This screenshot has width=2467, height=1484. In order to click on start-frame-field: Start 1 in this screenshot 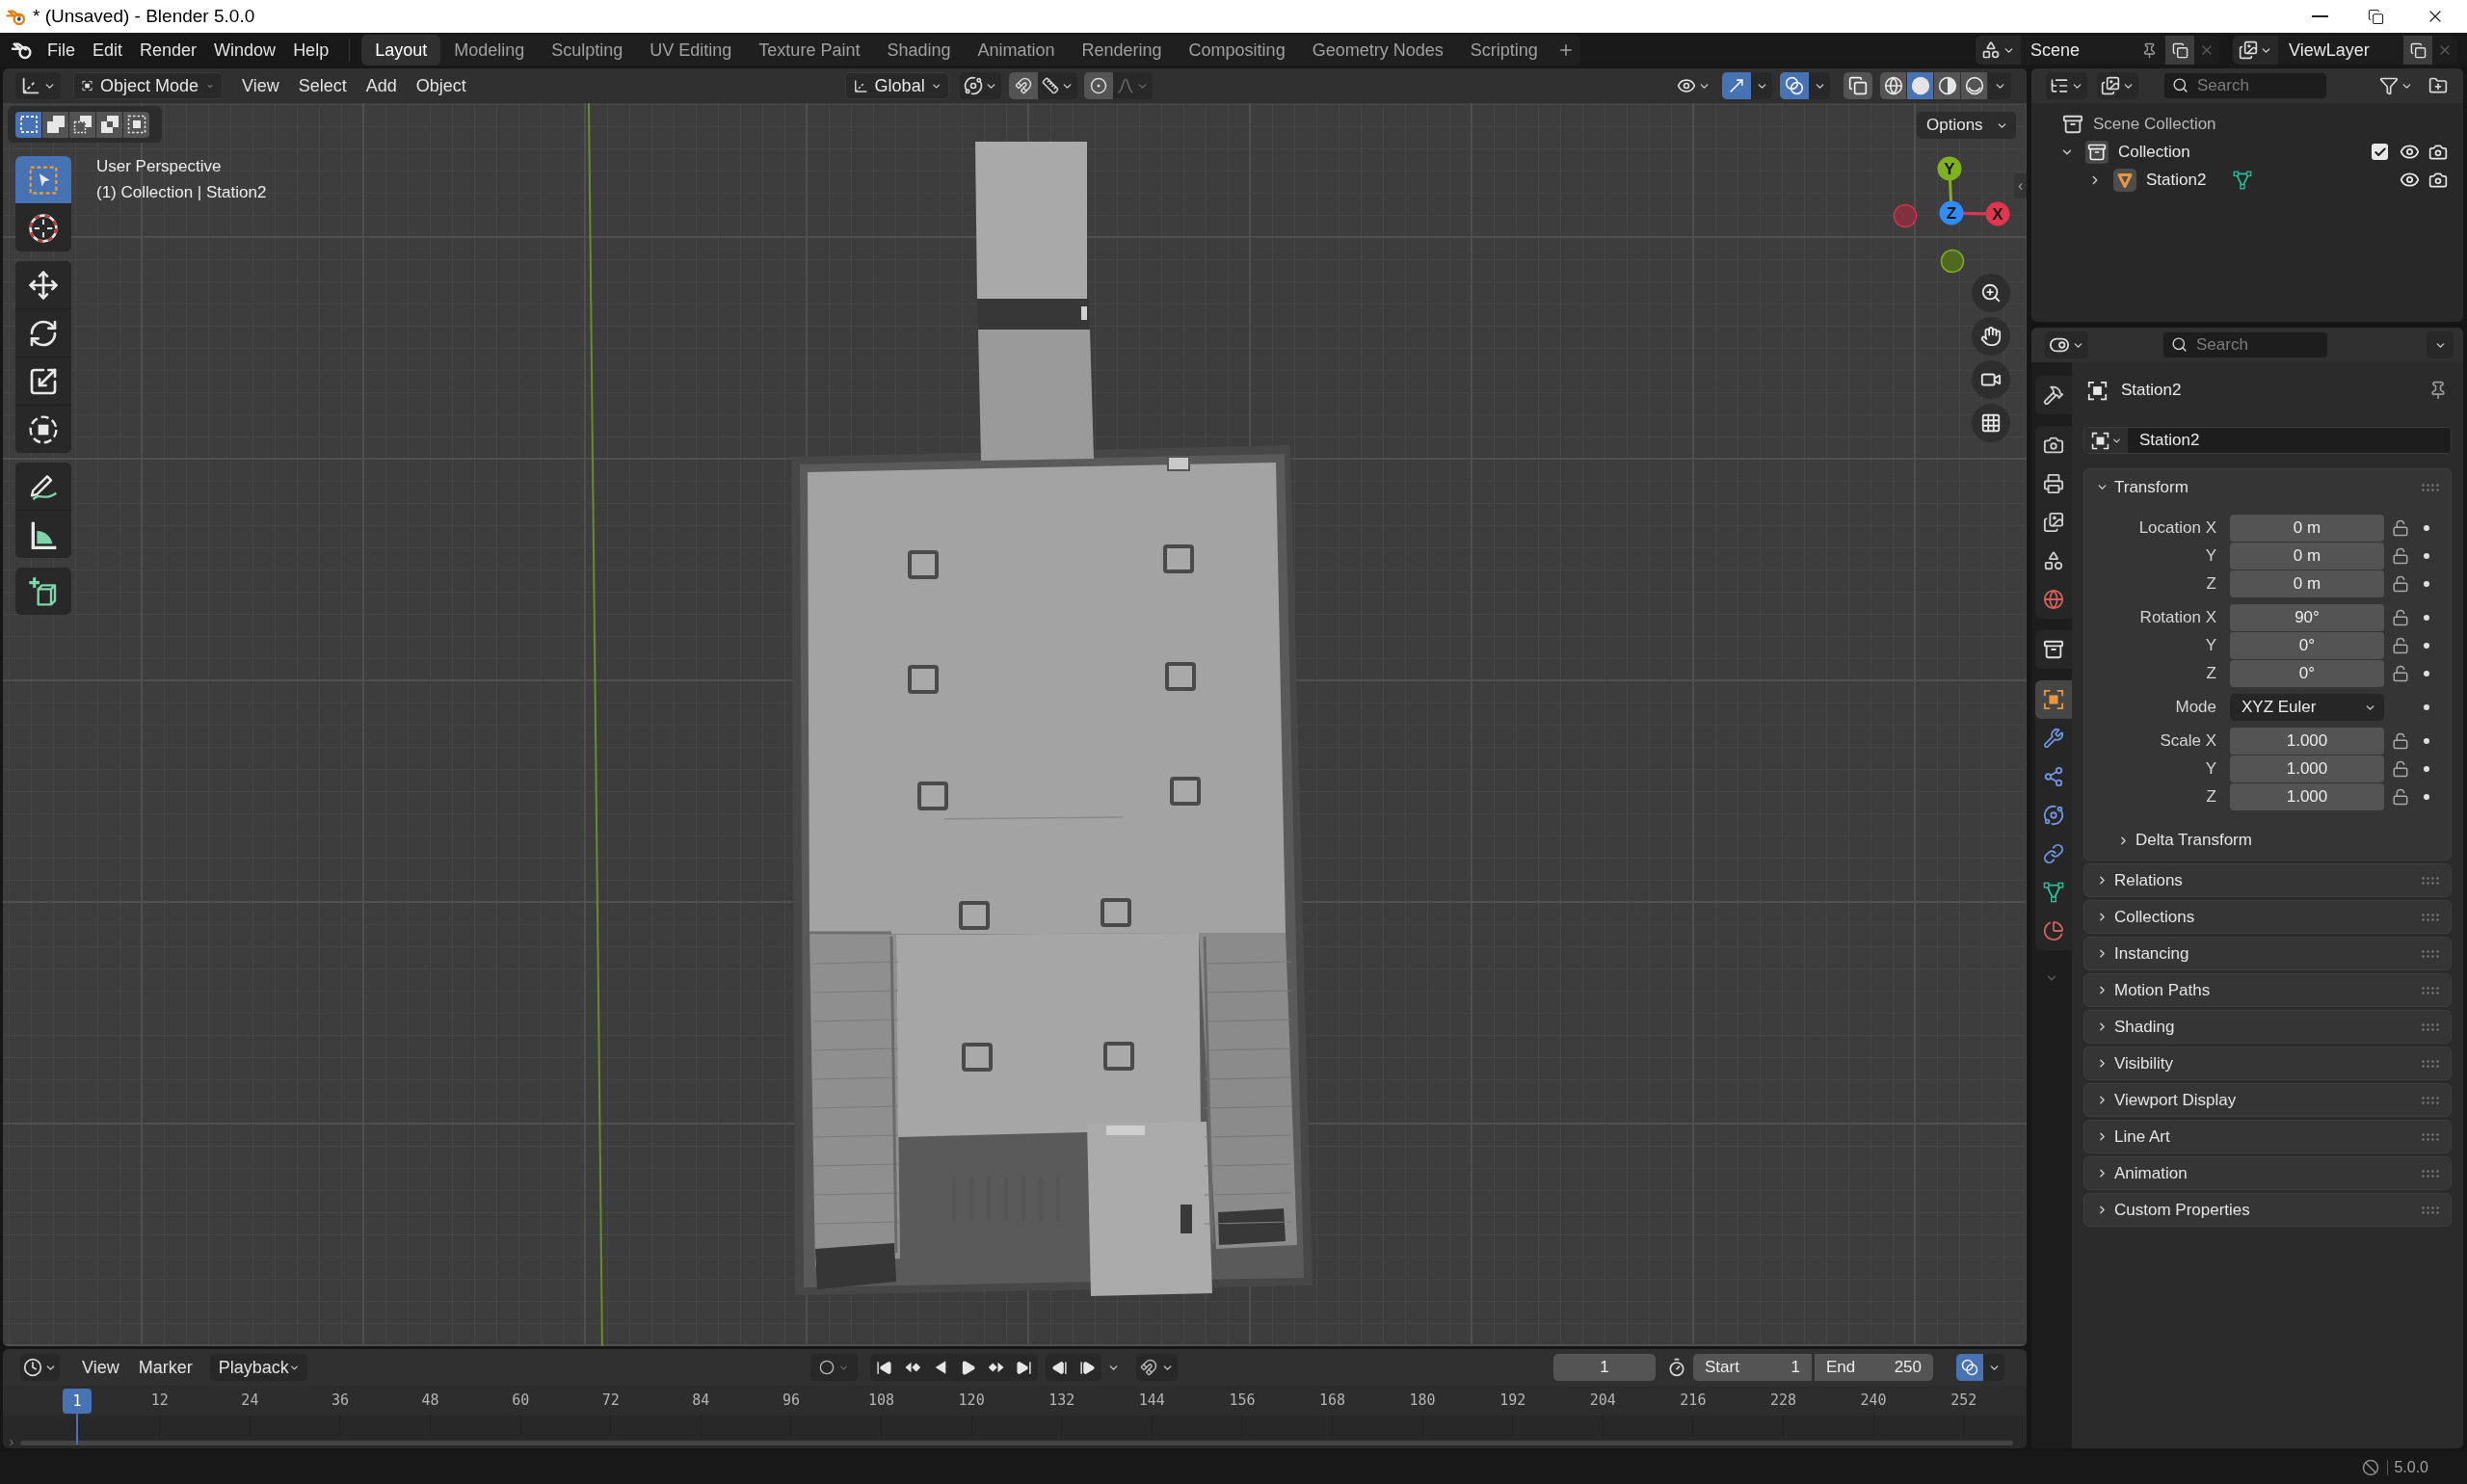, I will do `click(1752, 1367)`.